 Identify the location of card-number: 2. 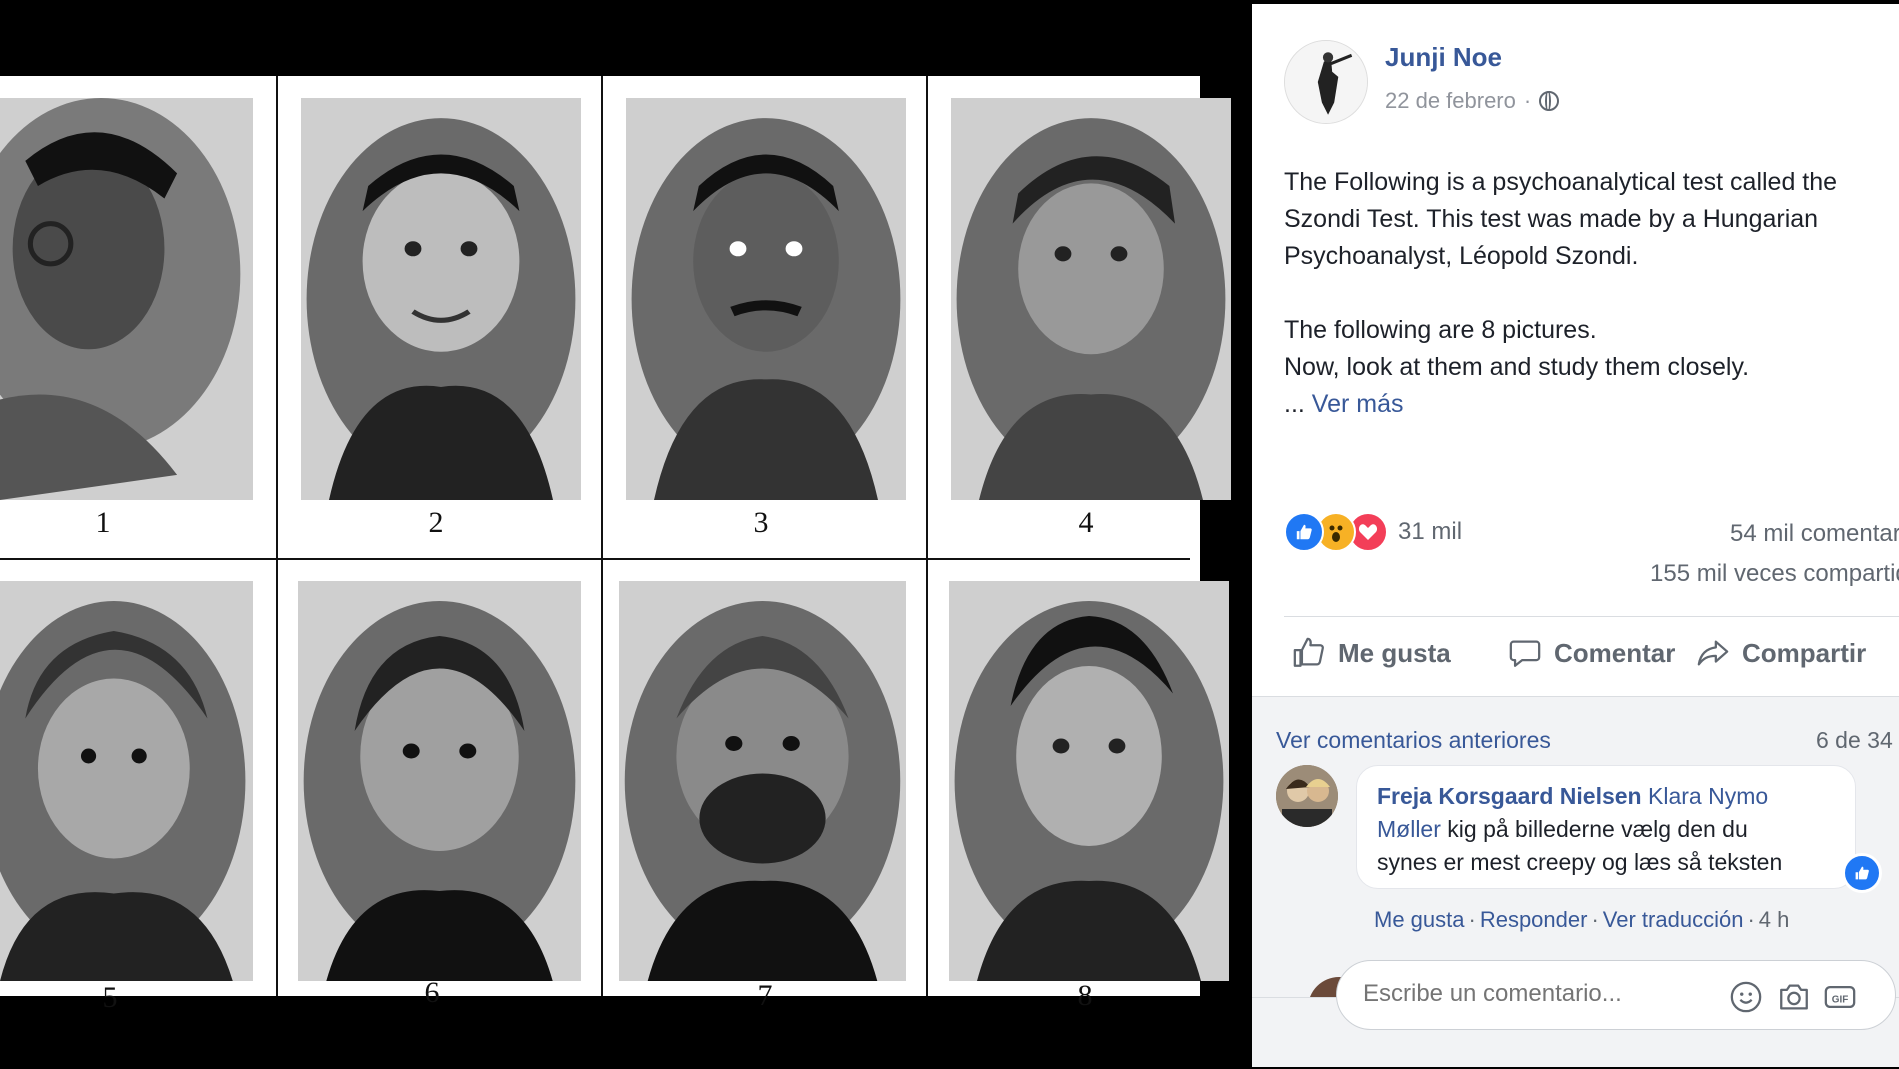
(436, 522).